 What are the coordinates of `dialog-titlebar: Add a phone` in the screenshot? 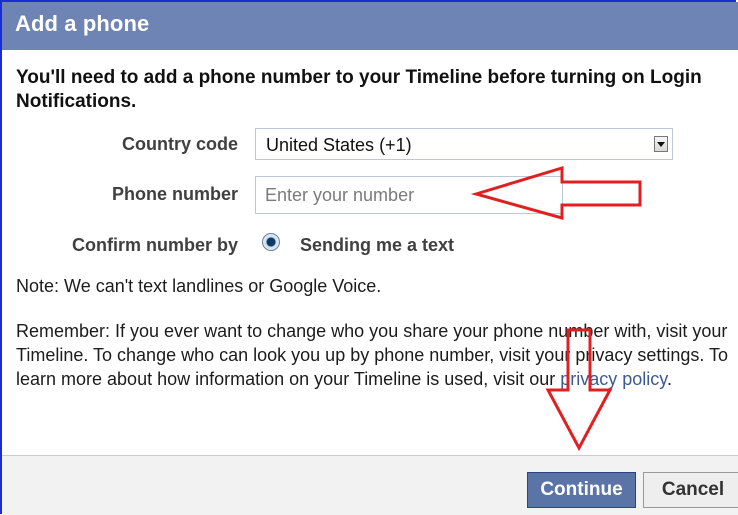 It's located at (370, 26).